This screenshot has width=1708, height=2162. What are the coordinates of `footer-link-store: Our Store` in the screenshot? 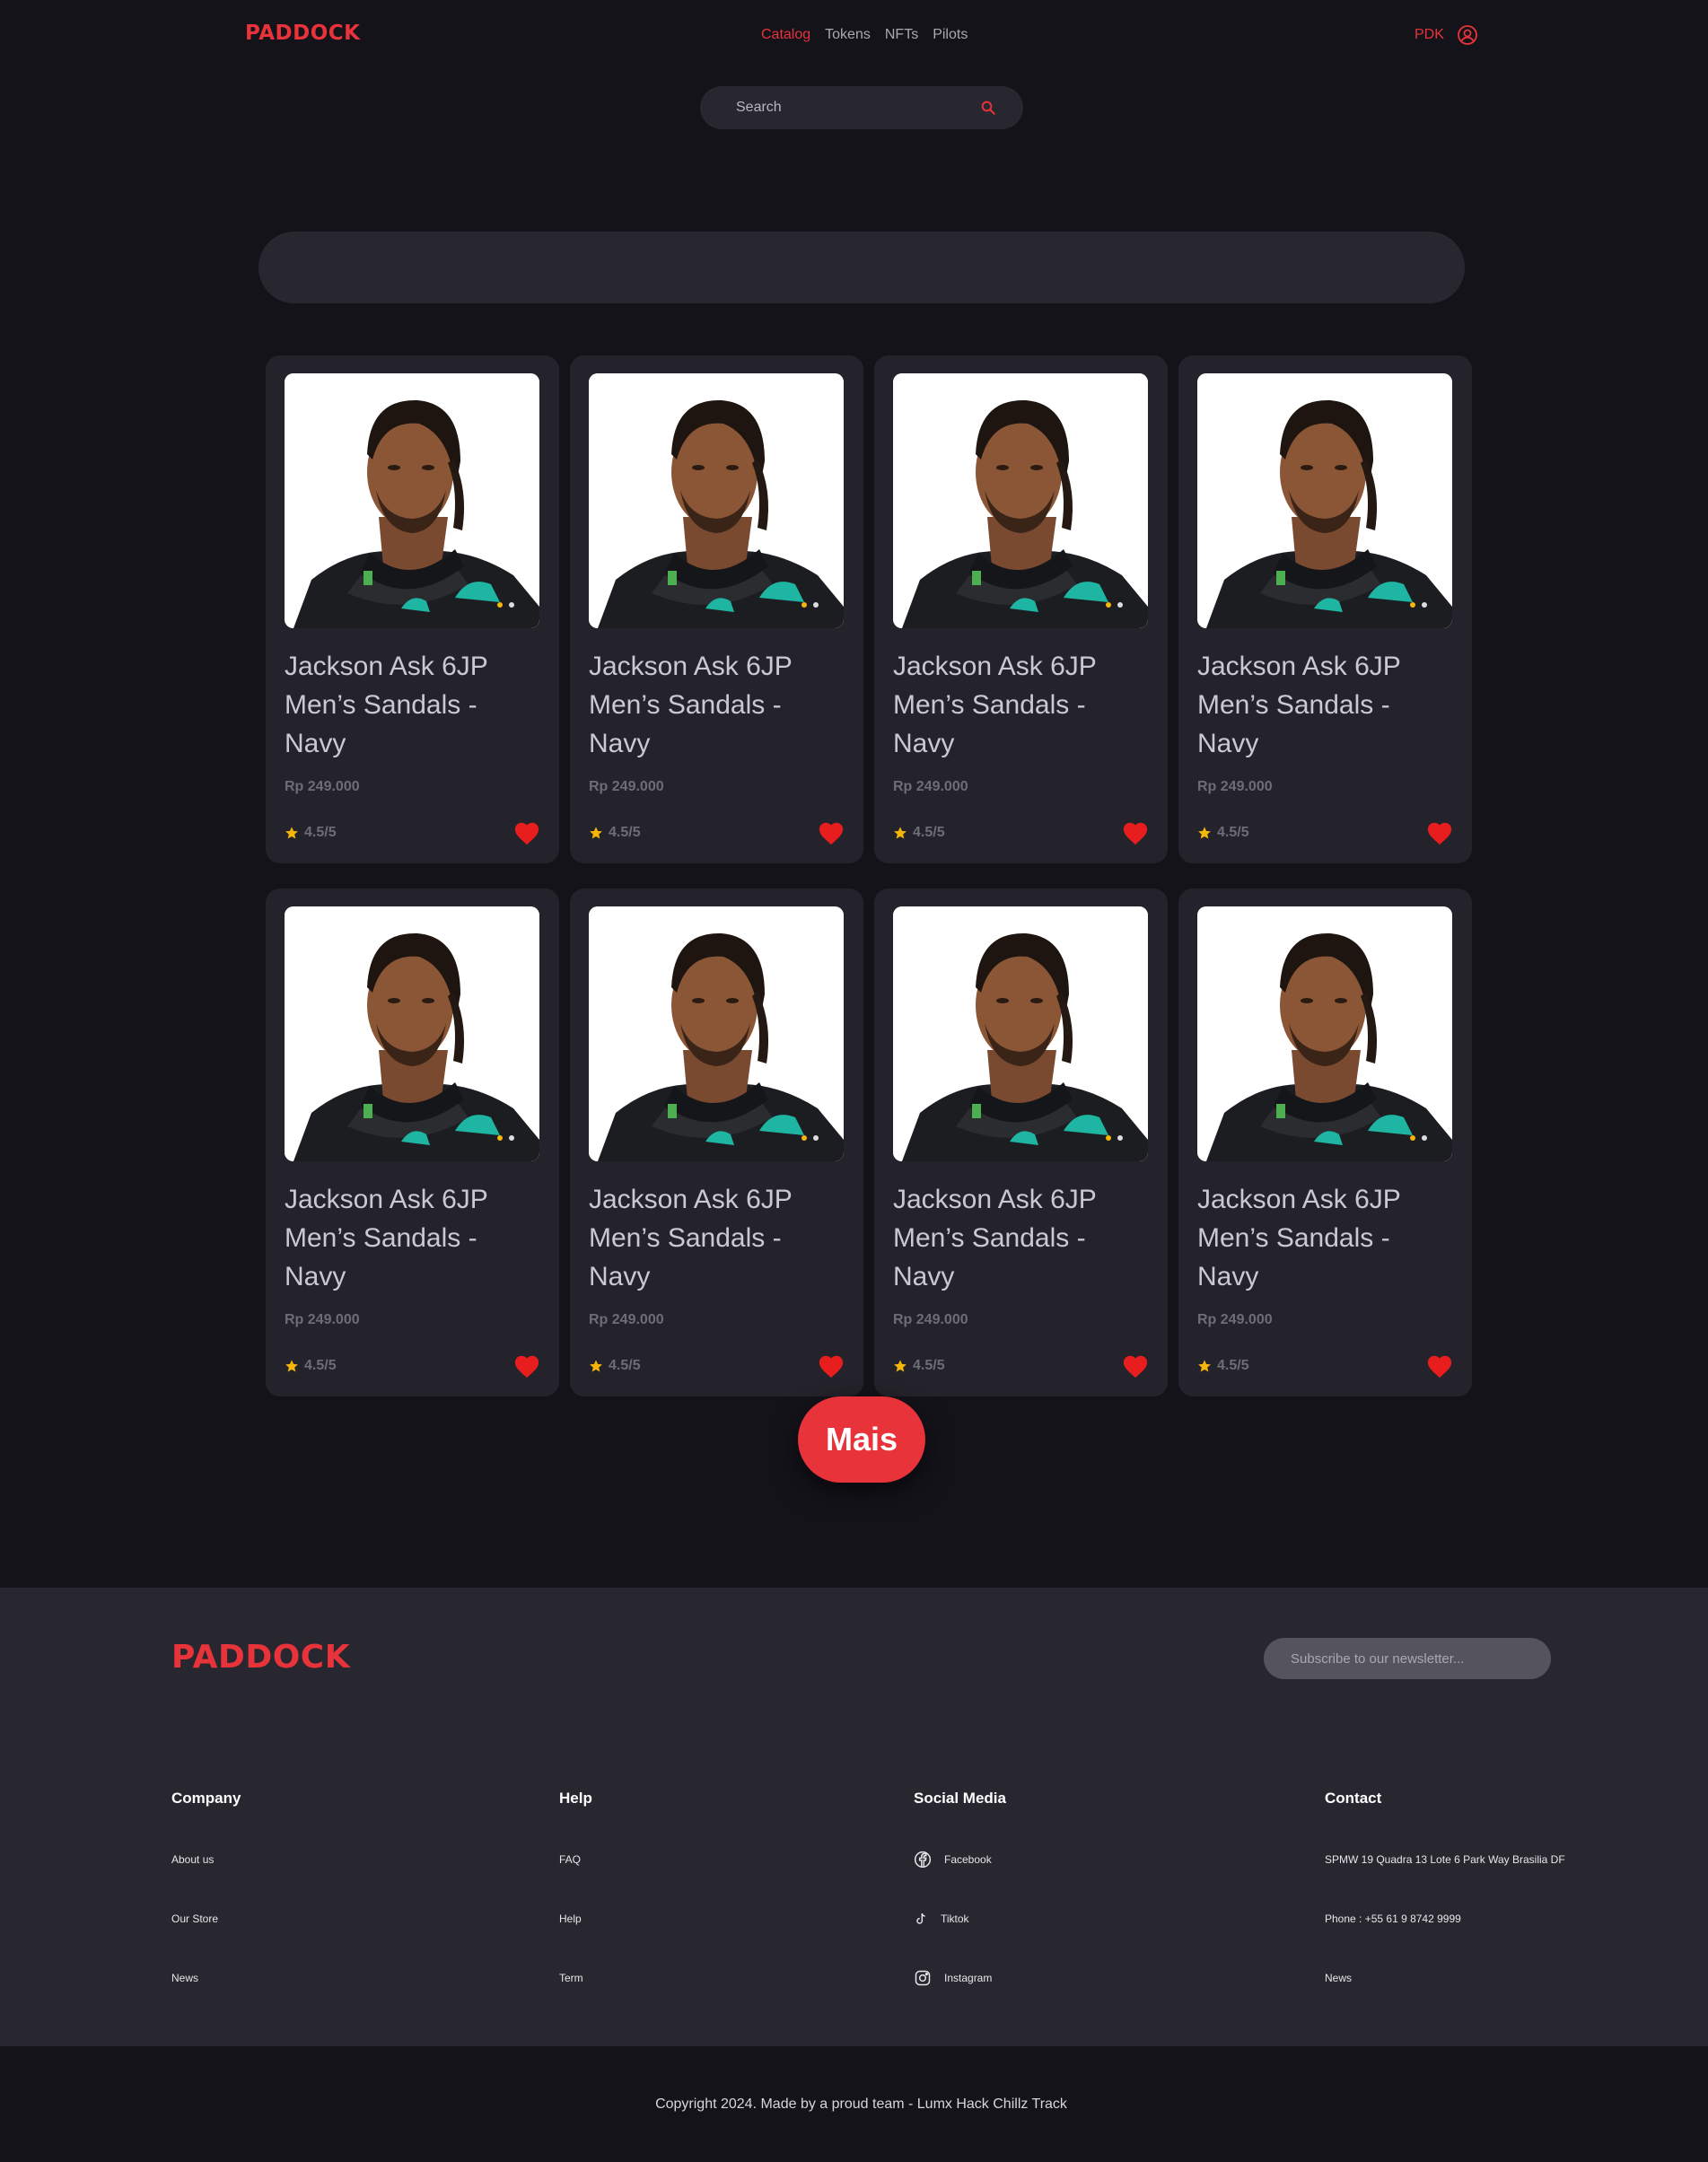 It's located at (206, 1919).